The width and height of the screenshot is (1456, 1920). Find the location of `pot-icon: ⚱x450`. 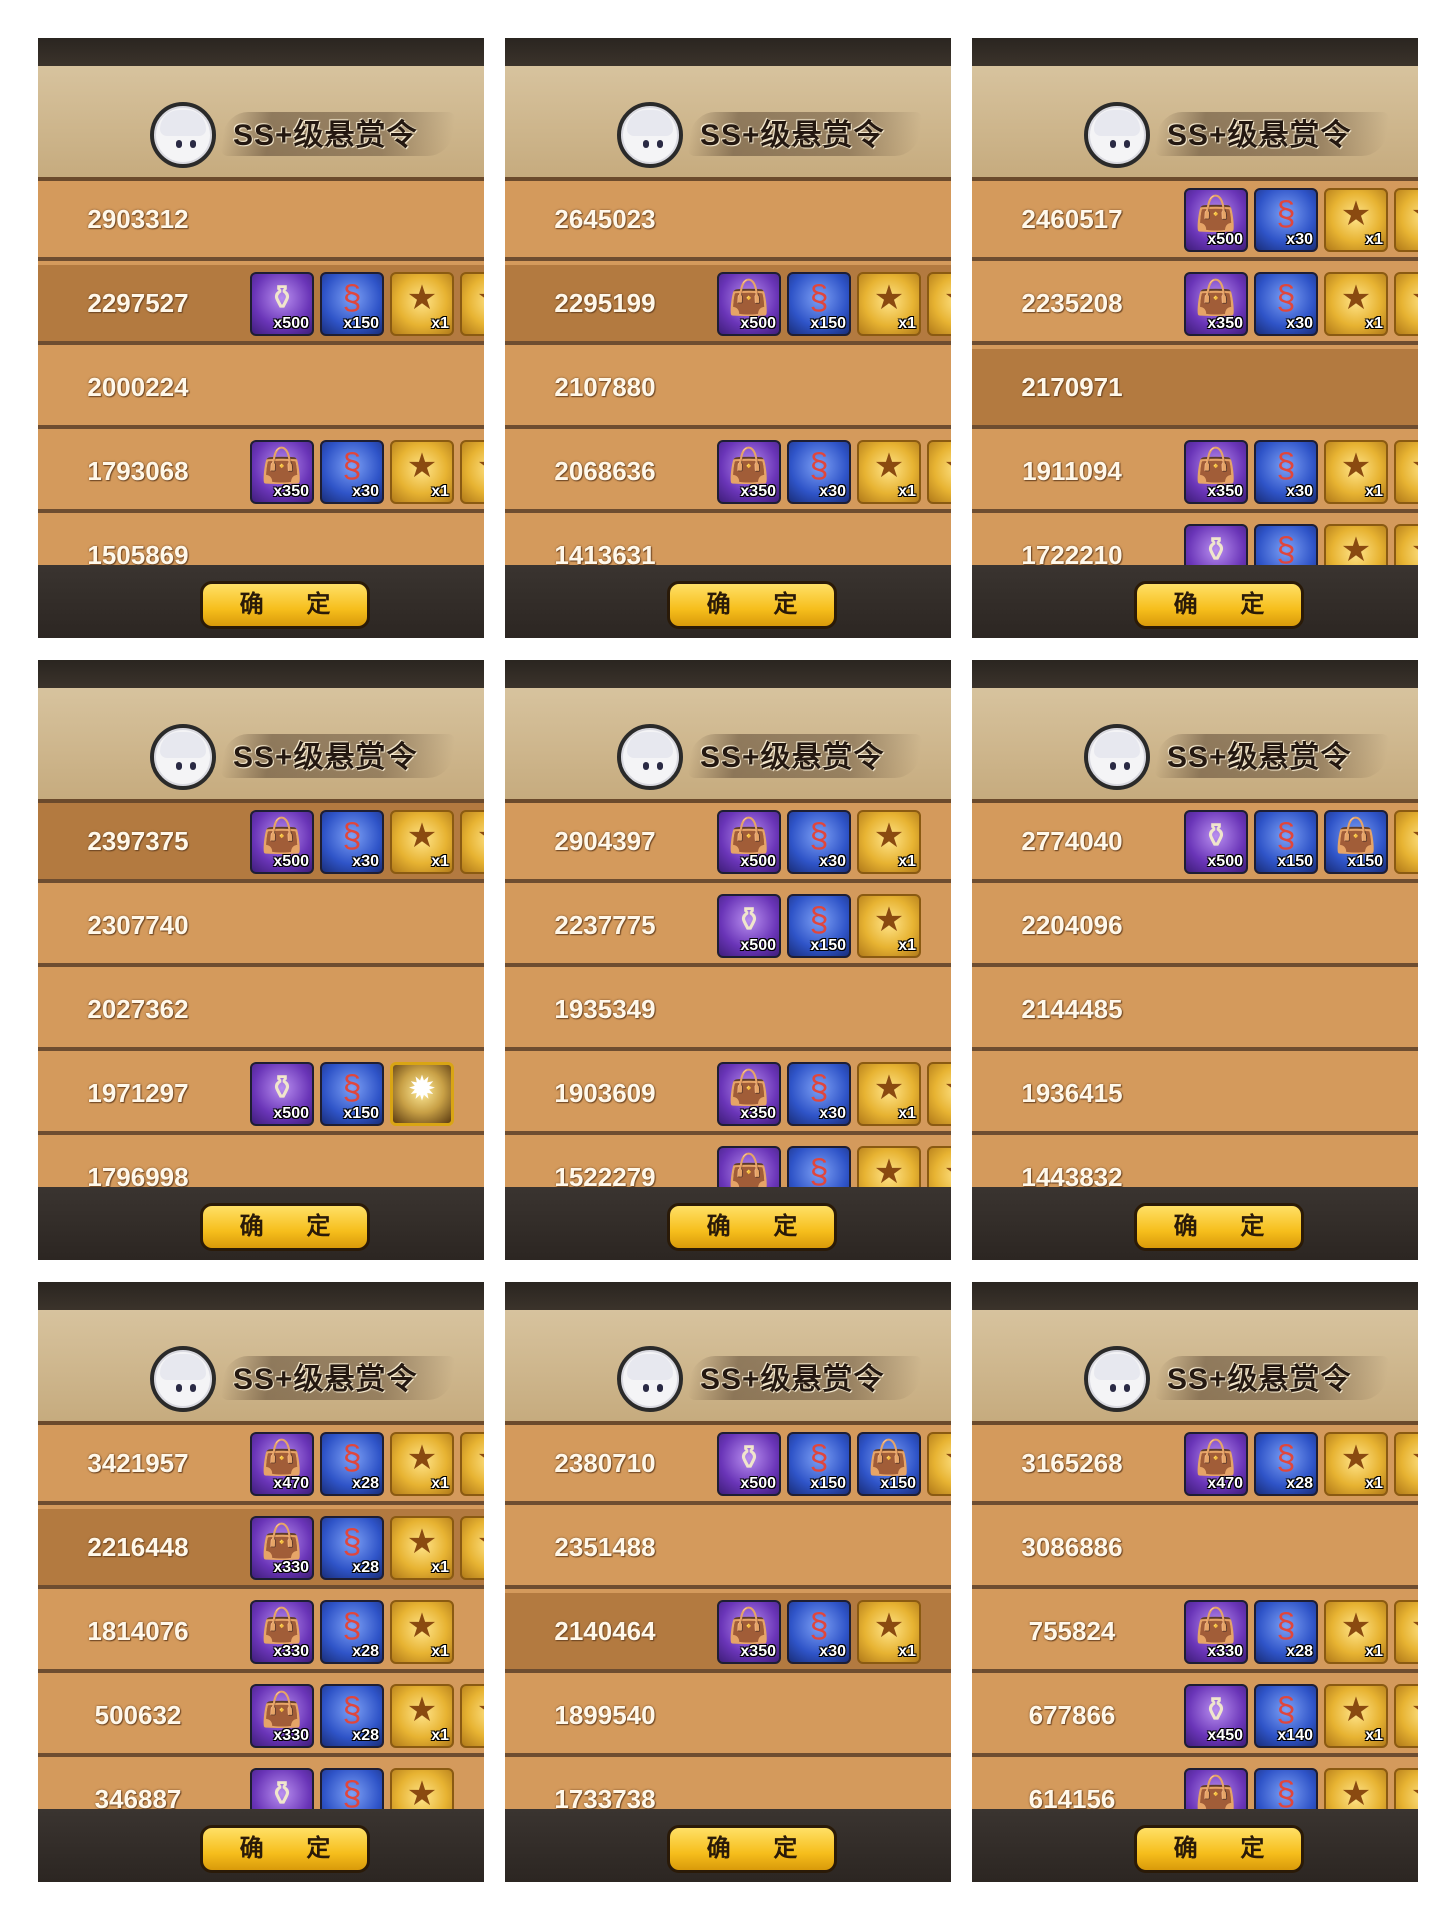

pot-icon: ⚱x450 is located at coordinates (1216, 1716).